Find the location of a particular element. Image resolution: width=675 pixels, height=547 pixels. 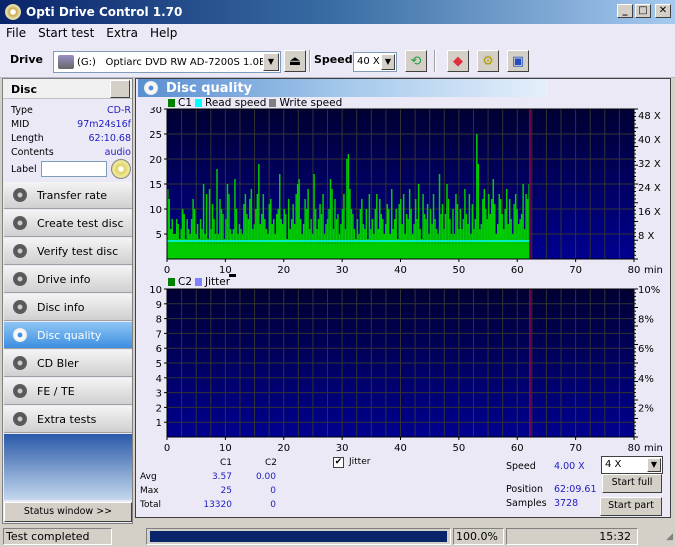

sidebar-item-transfer-rate: Transfer rate is located at coordinates (68, 195).